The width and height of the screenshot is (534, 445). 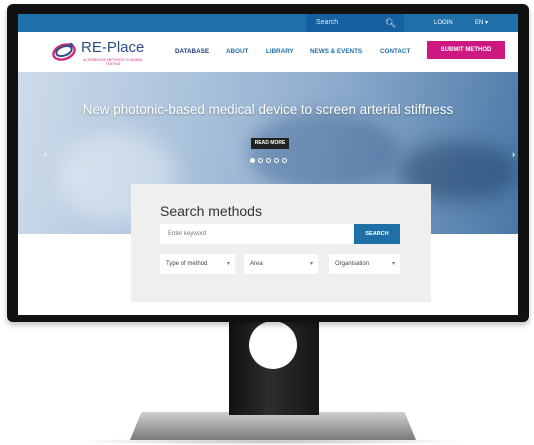 I want to click on monitor-stand-hole, so click(x=273, y=345).